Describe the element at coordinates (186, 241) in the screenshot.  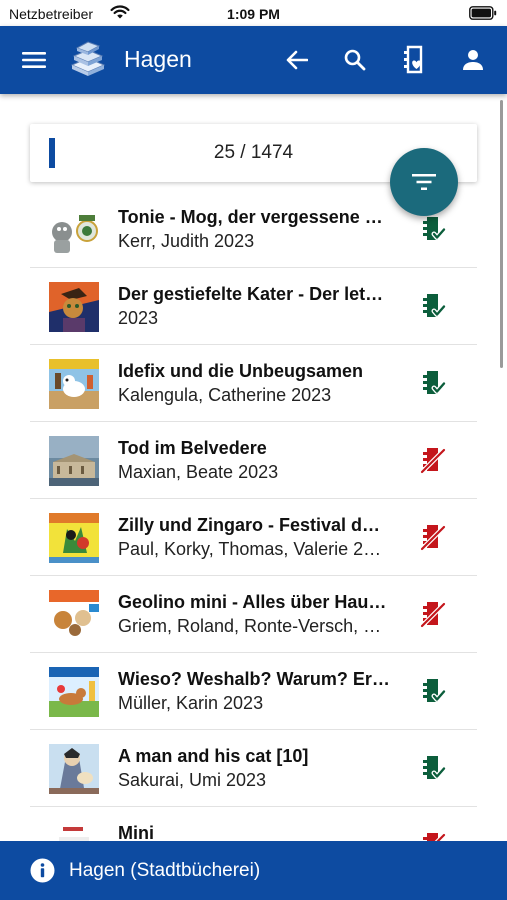
I see `item-author-year: Kerr, Judith 2023` at that location.